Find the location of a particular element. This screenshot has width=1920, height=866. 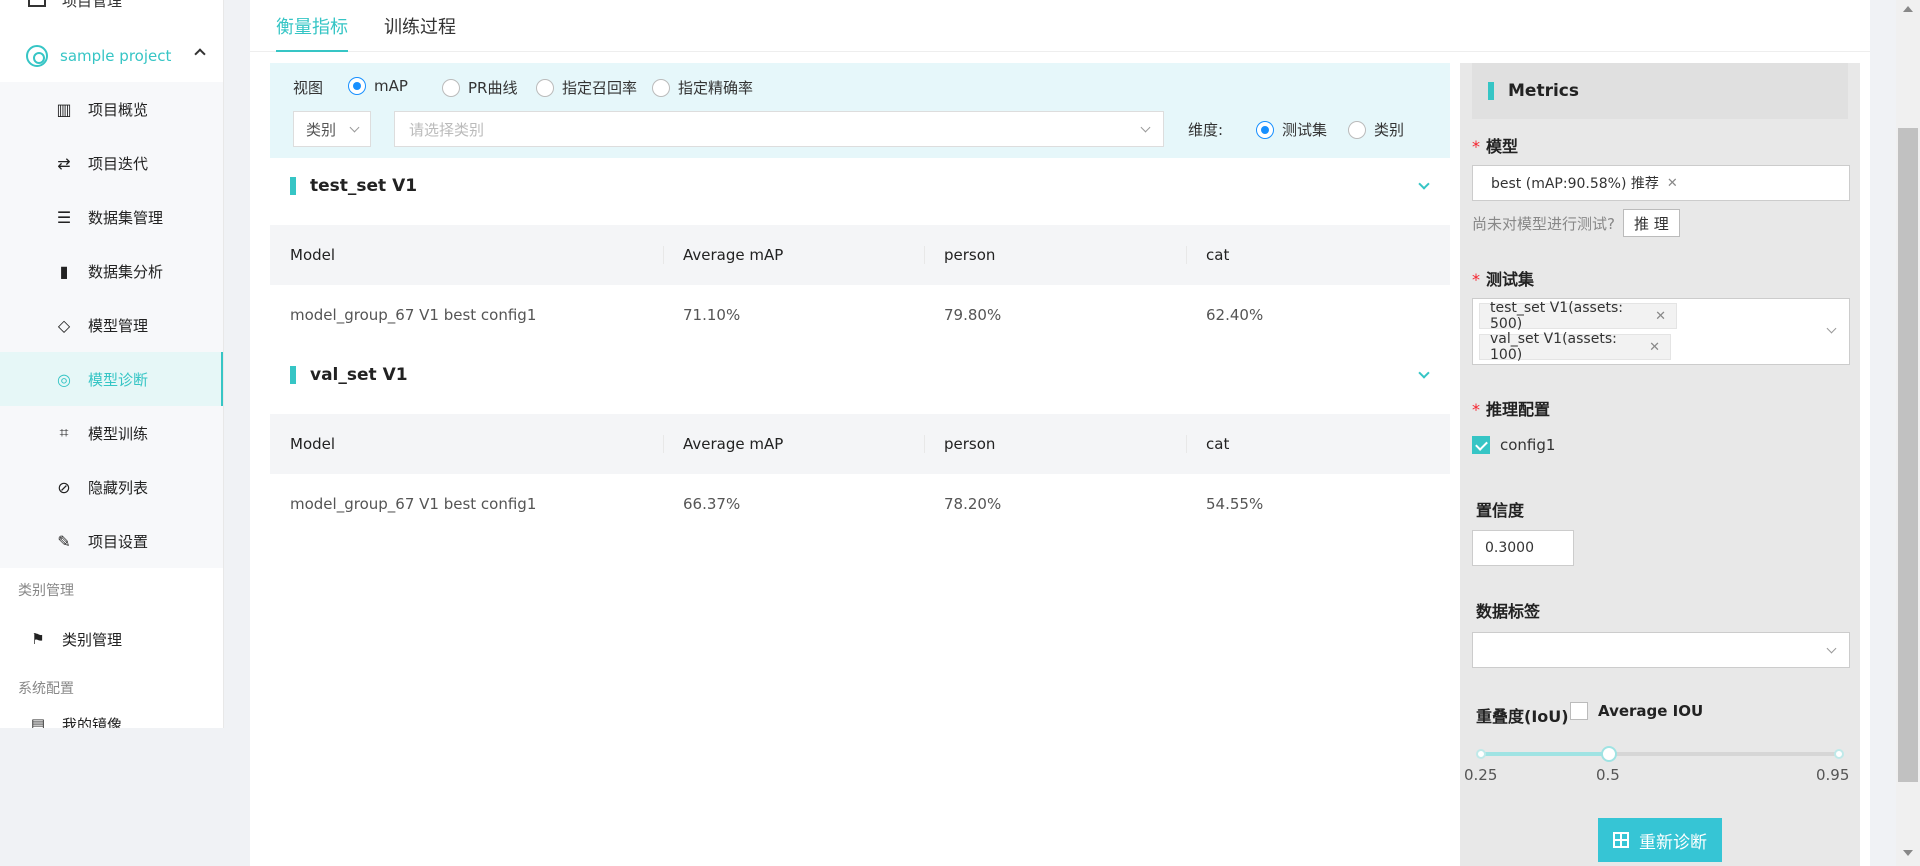

confidence-input is located at coordinates (1523, 548).